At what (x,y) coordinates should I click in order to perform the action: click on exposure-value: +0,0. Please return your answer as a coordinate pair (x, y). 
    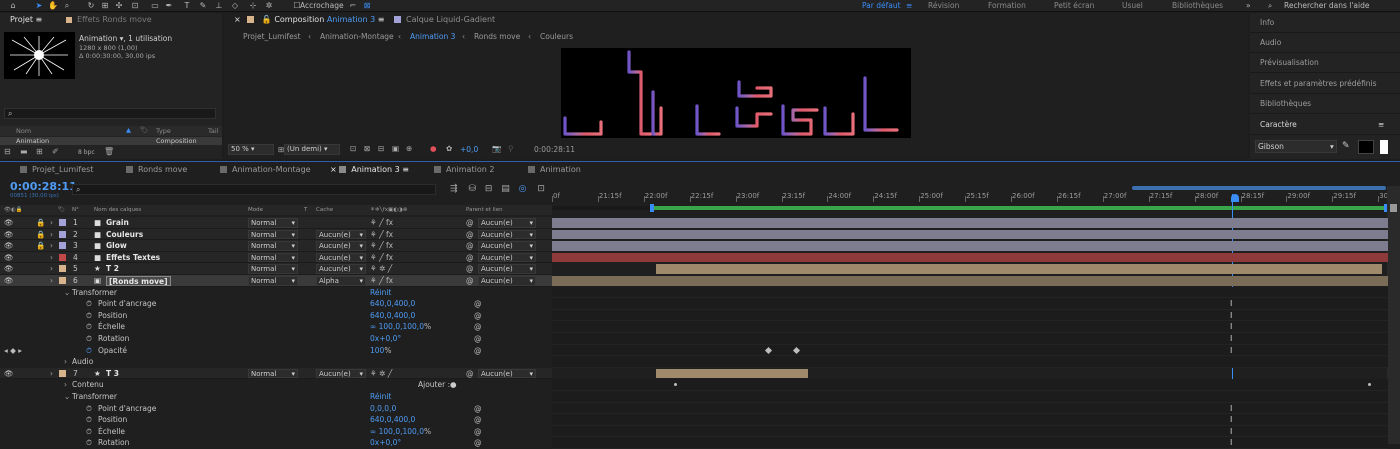
    Looking at the image, I should click on (469, 149).